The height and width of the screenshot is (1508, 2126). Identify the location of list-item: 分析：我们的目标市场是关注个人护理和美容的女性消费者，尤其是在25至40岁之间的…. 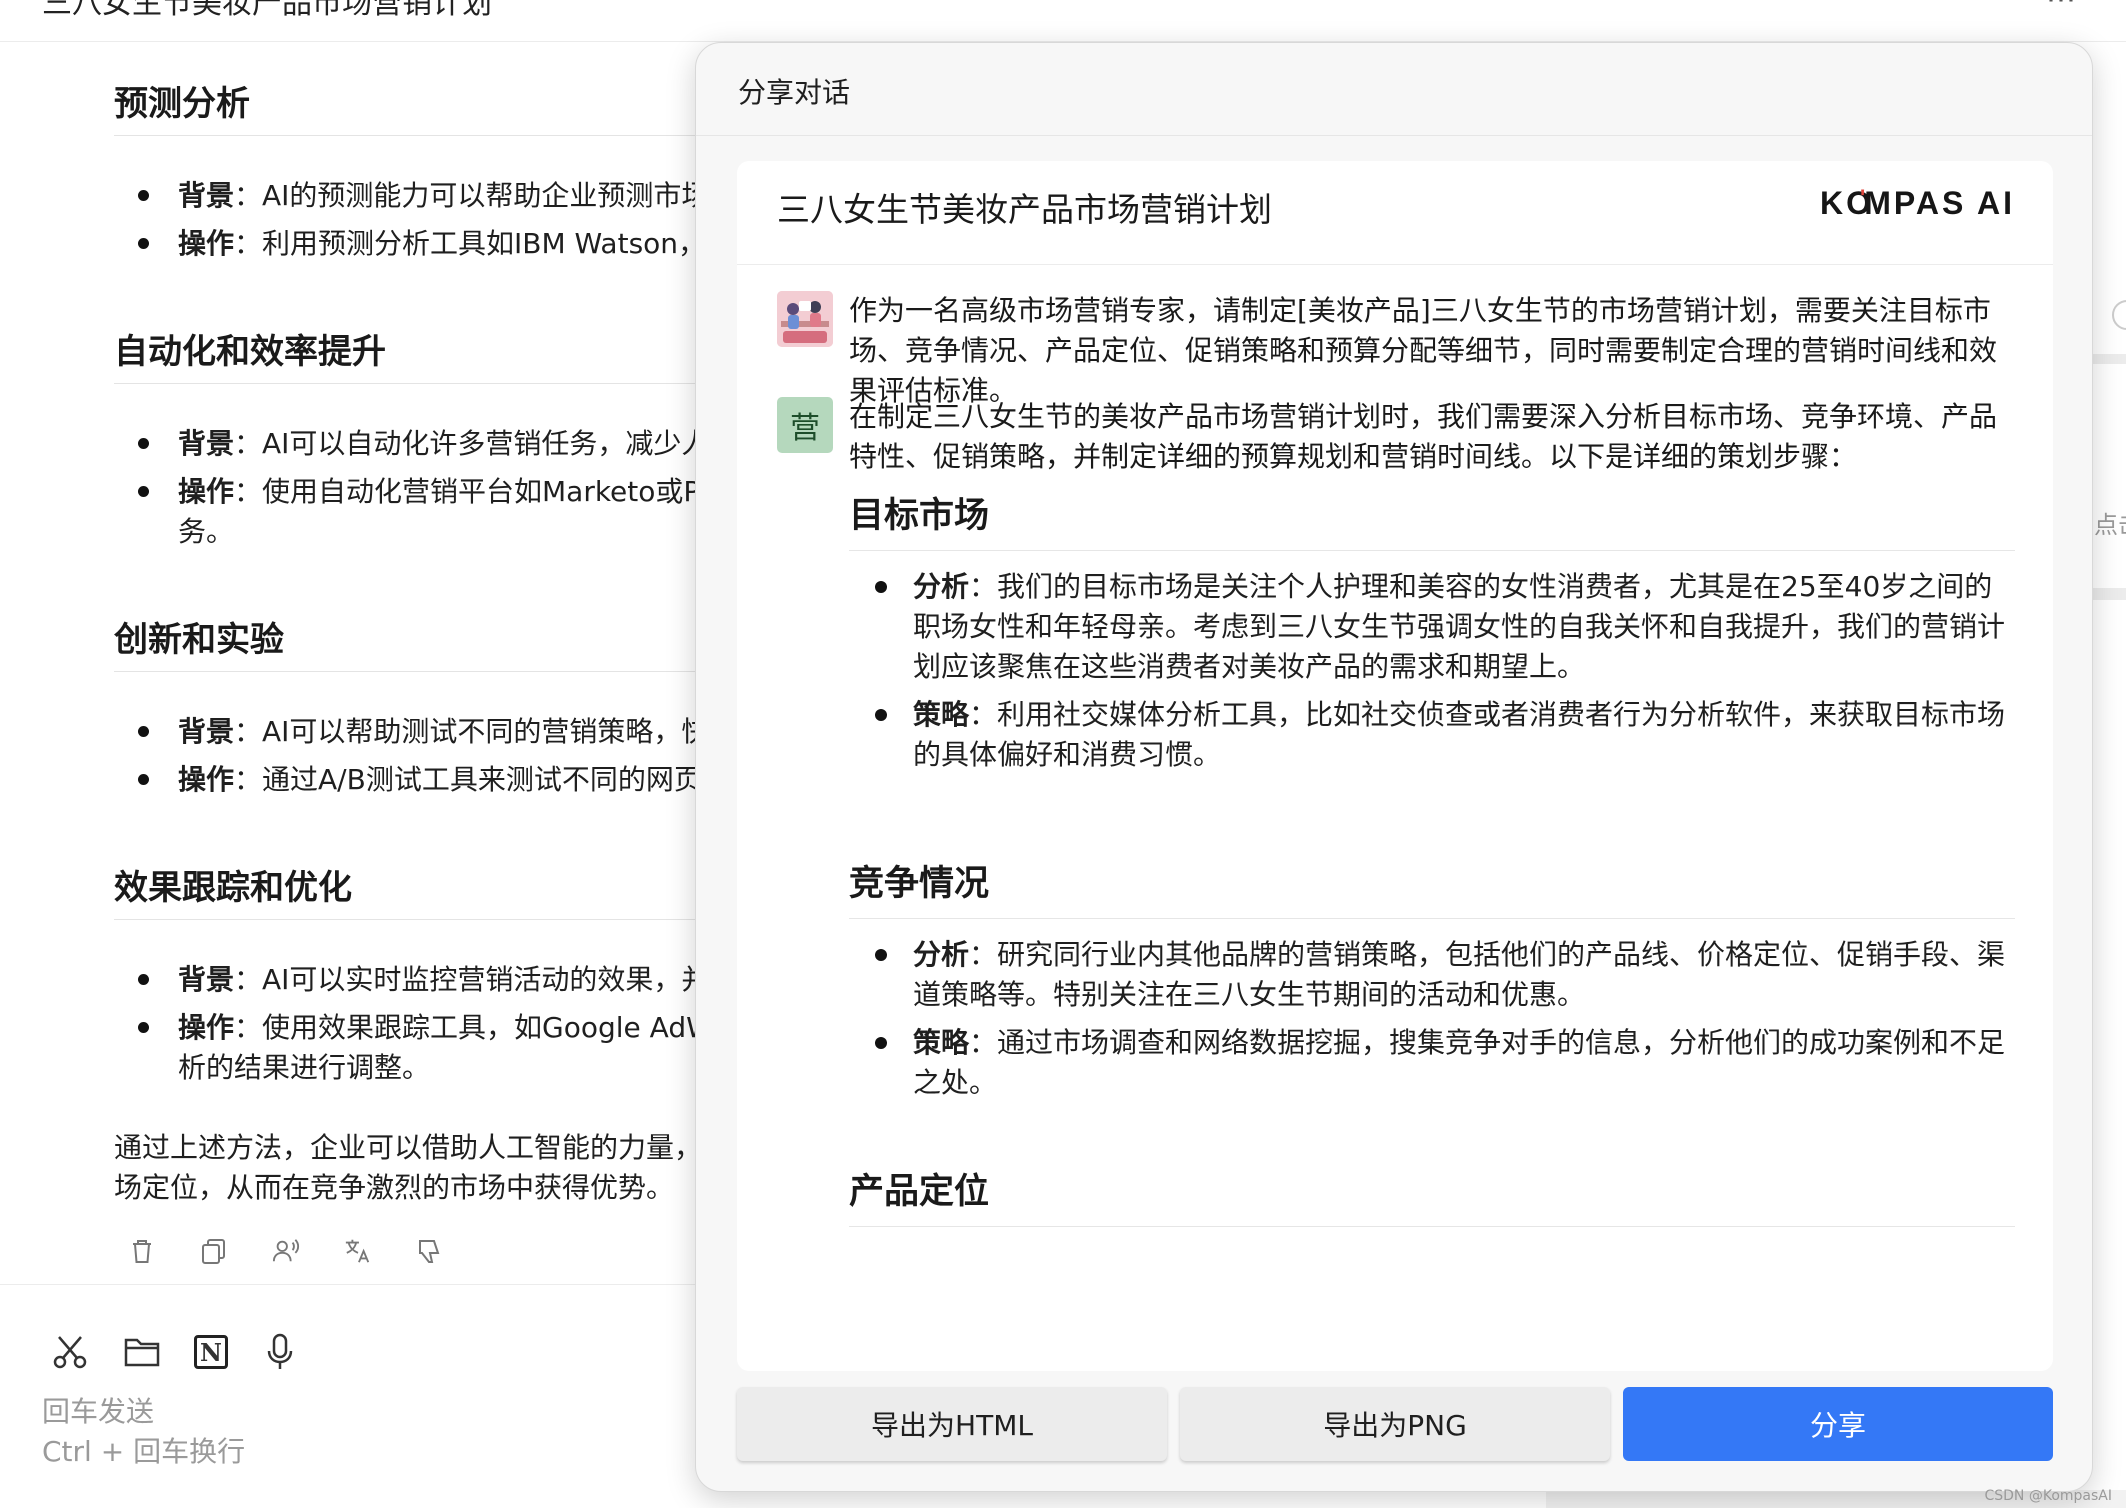
(1432, 627).